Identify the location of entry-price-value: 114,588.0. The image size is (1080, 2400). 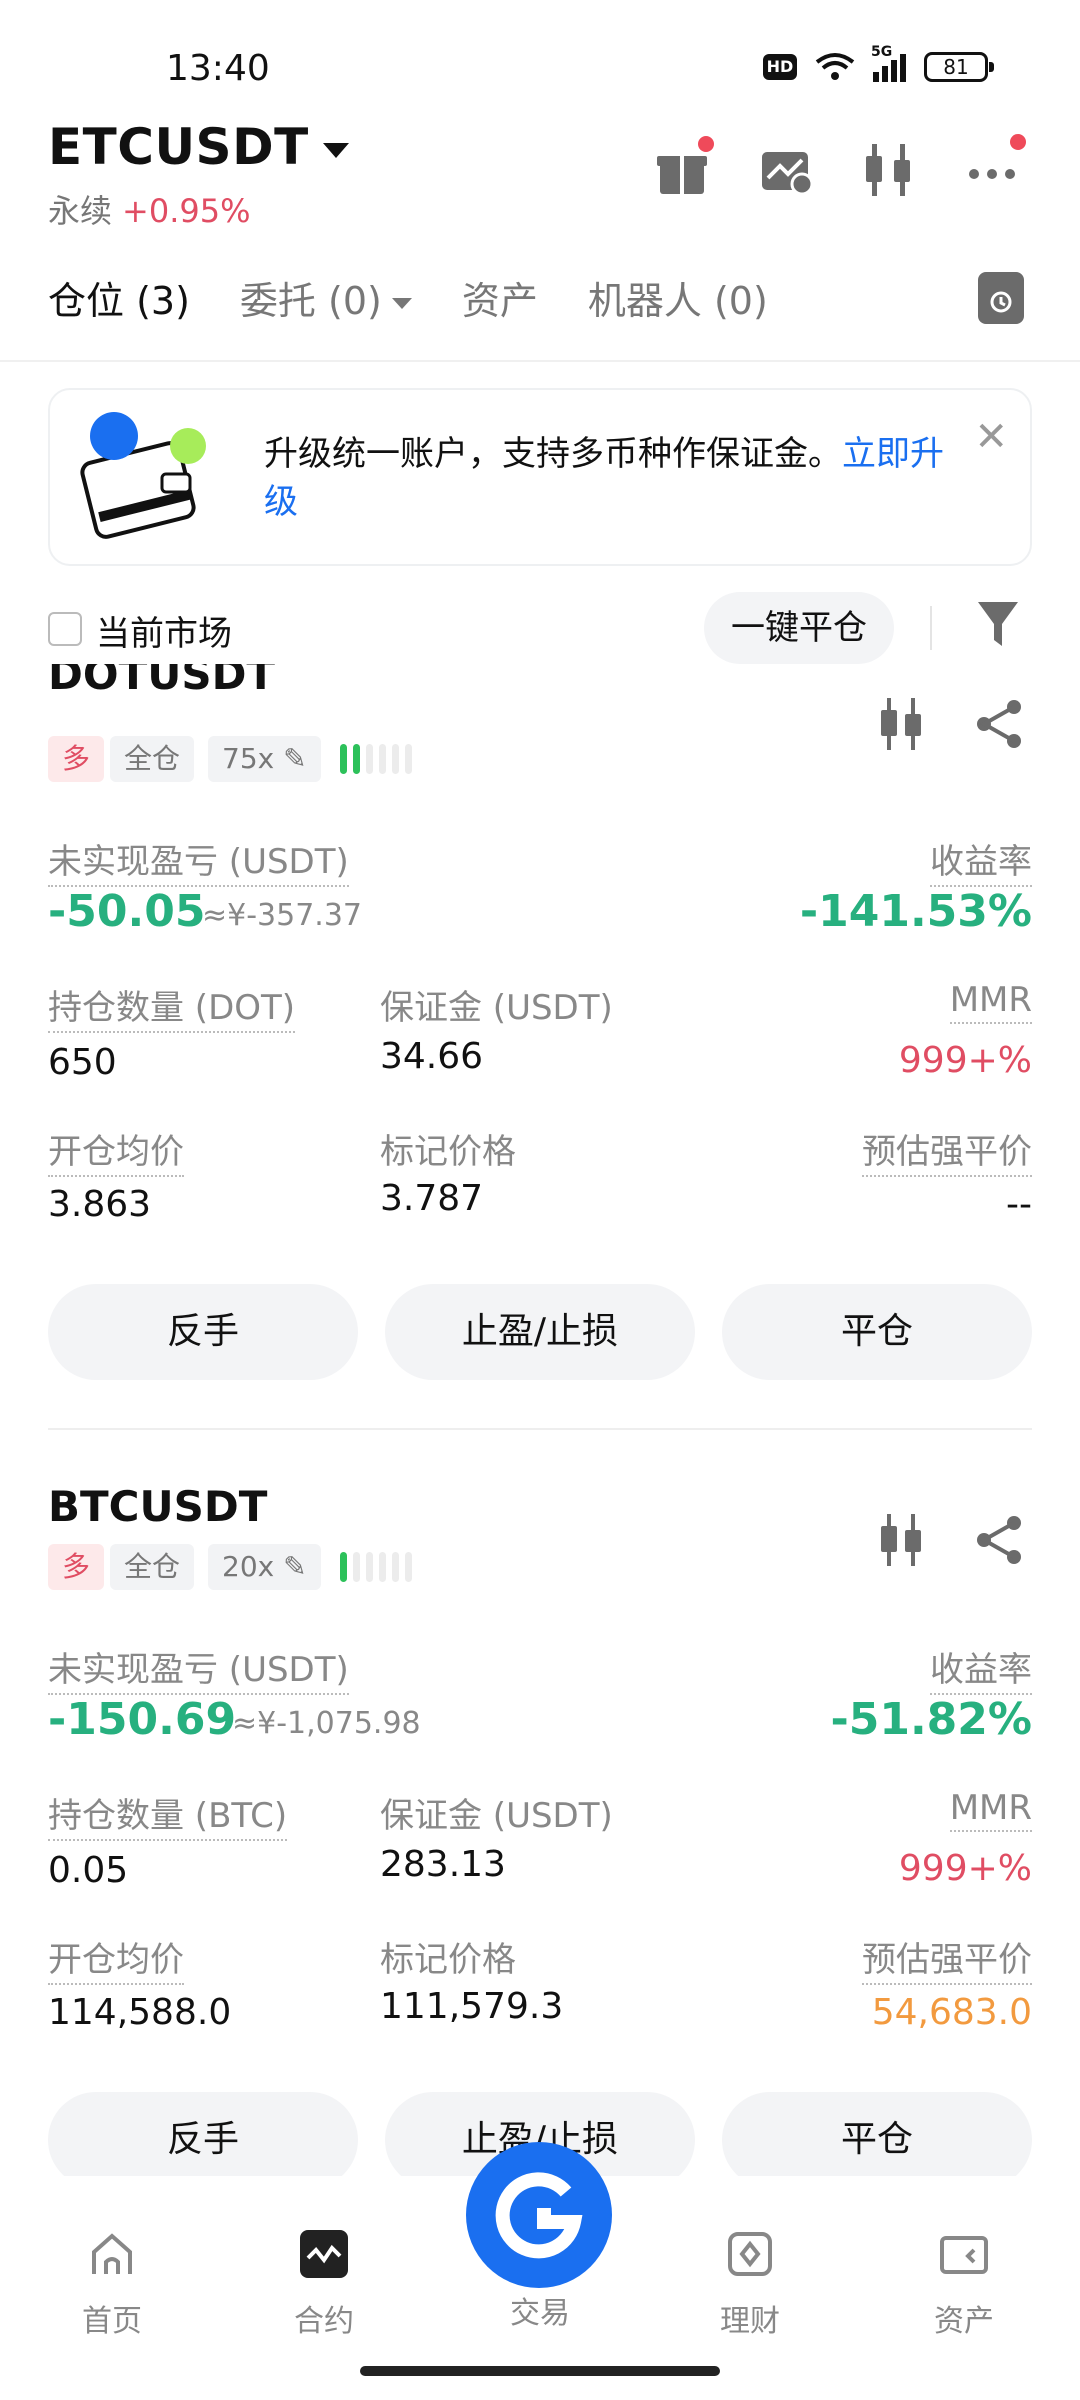
(140, 2012).